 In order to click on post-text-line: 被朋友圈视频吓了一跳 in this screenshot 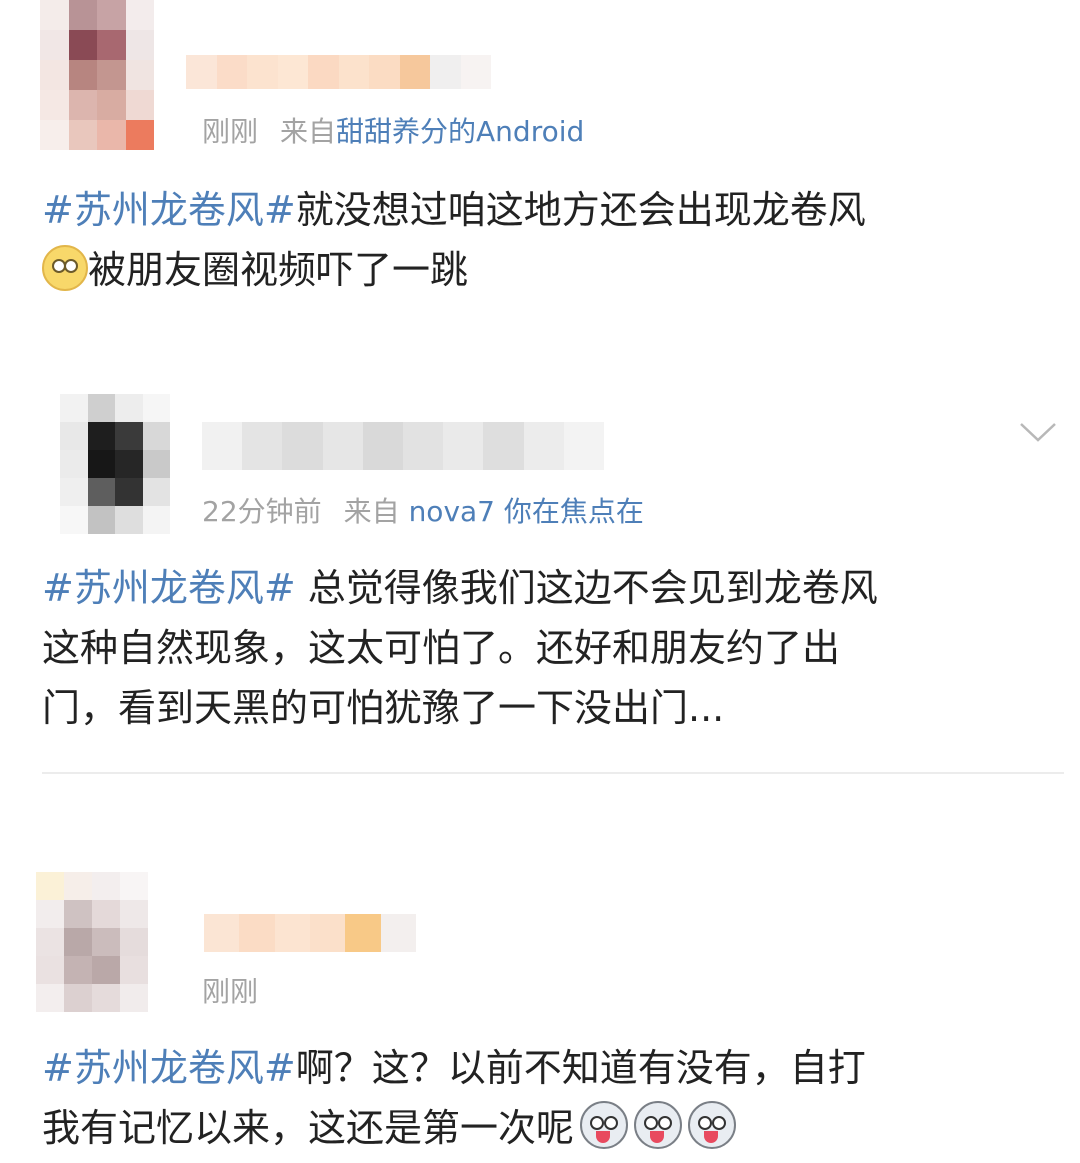, I will do `click(278, 270)`.